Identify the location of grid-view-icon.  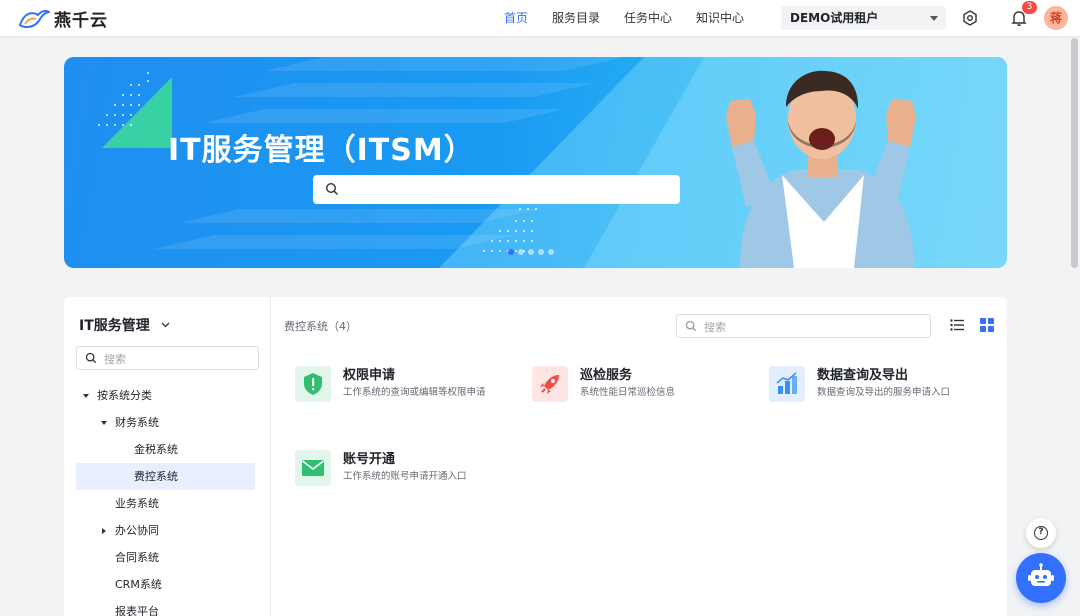
(987, 325).